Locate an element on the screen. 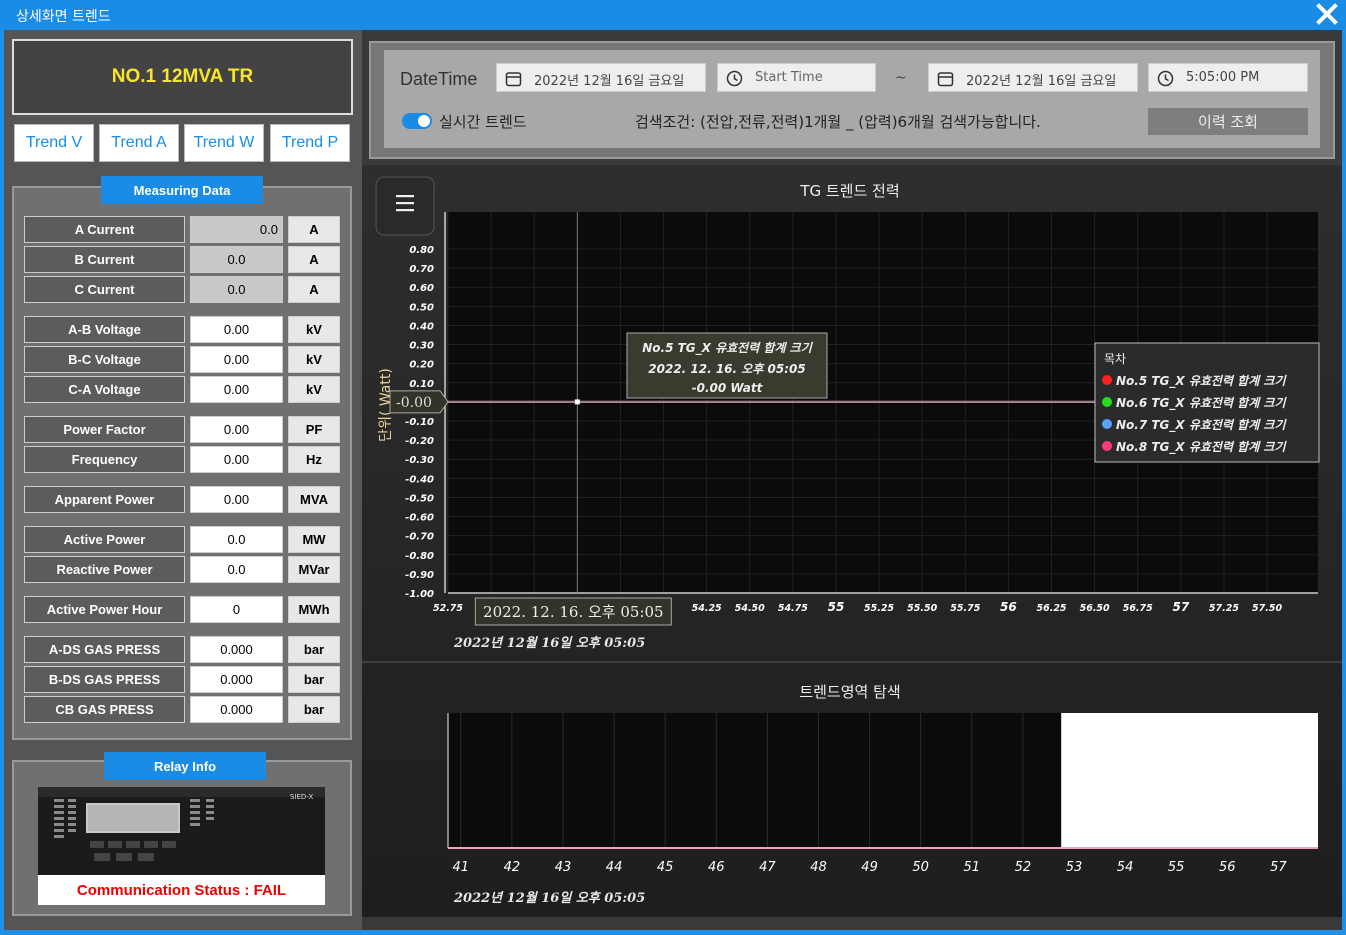 This screenshot has height=935, width=1346. tooltip-value: -0.00 Watt is located at coordinates (728, 388).